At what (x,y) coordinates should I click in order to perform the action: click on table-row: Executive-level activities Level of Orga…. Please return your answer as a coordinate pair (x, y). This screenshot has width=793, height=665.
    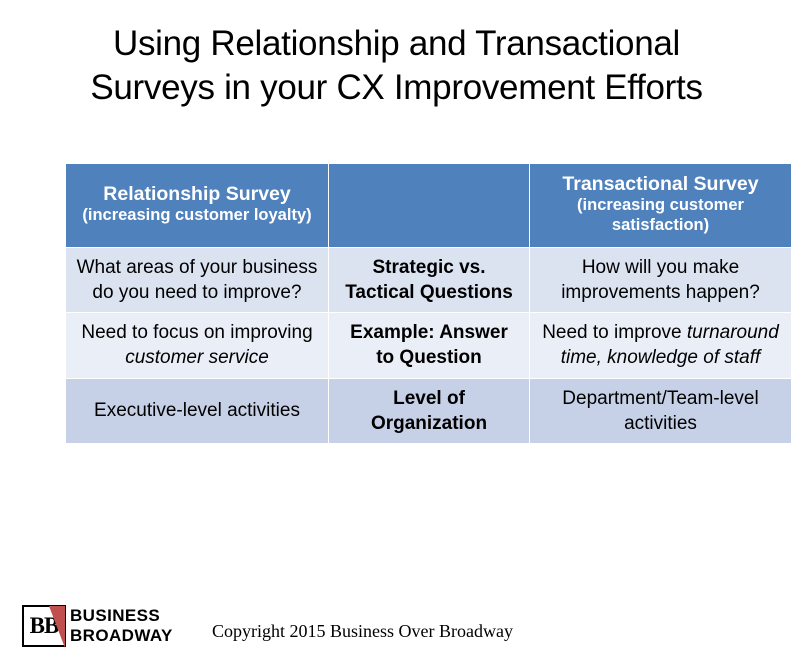
    Looking at the image, I should click on (428, 411).